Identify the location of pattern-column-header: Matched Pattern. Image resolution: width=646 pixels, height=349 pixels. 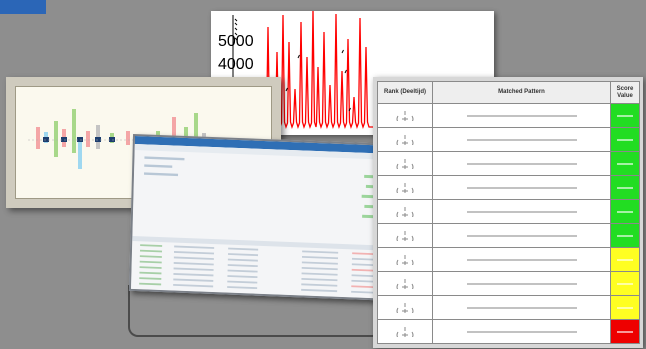
(521, 92).